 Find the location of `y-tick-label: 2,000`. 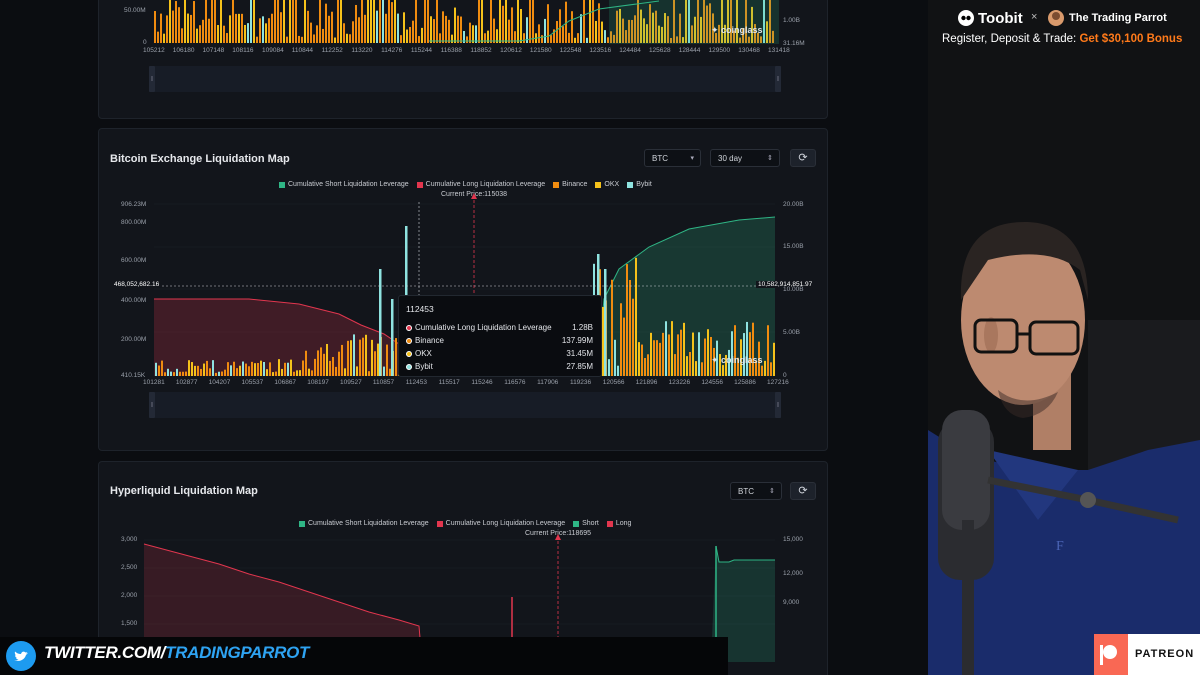

y-tick-label: 2,000 is located at coordinates (129, 595).